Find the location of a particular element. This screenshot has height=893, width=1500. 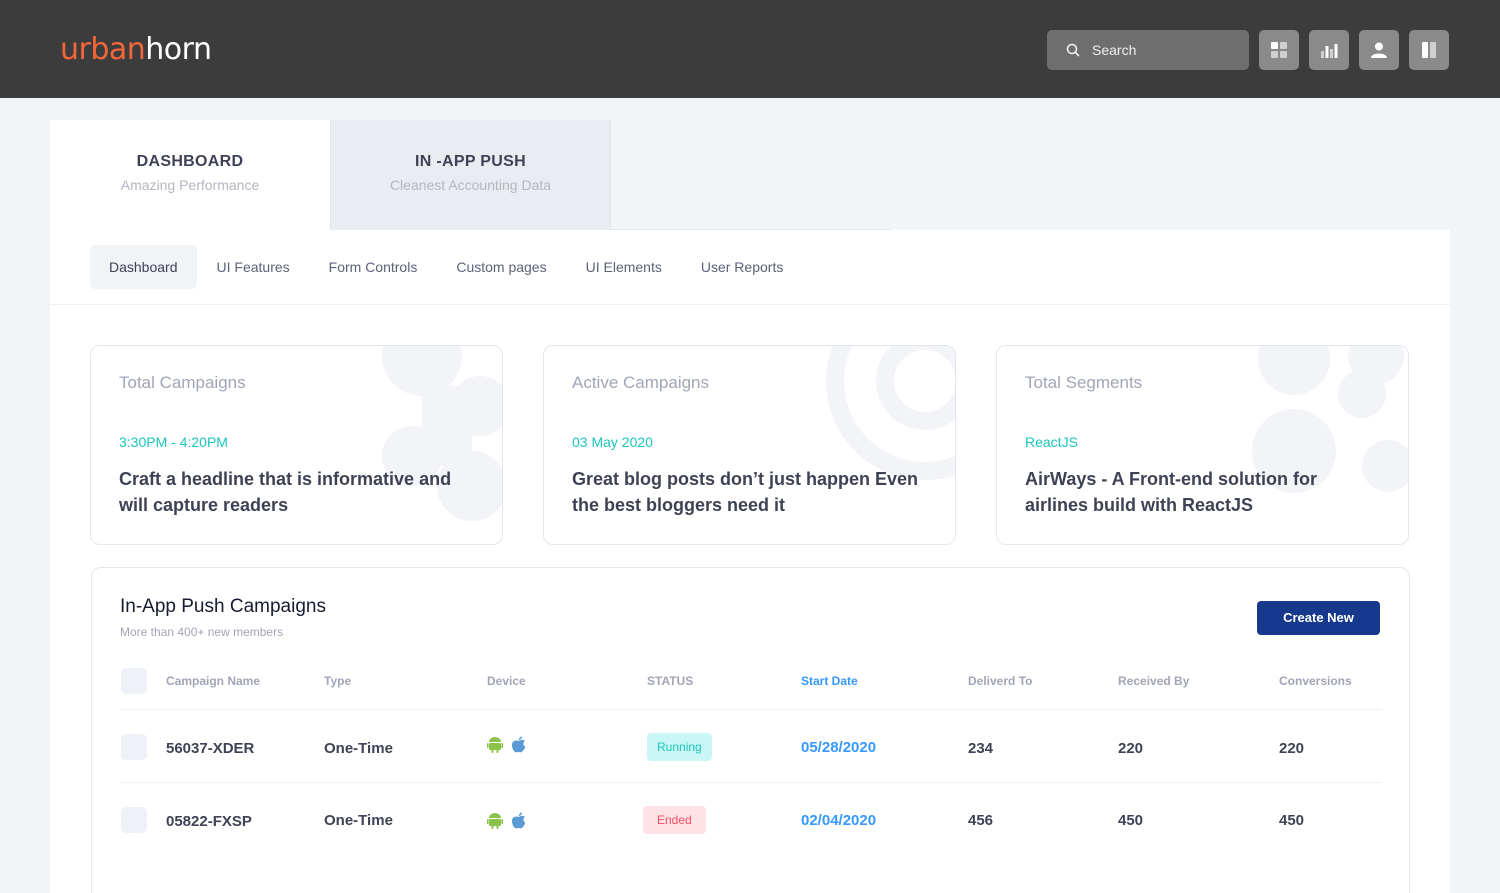

tab-in-app-push-title: IN -APP PUSH is located at coordinates (470, 161).